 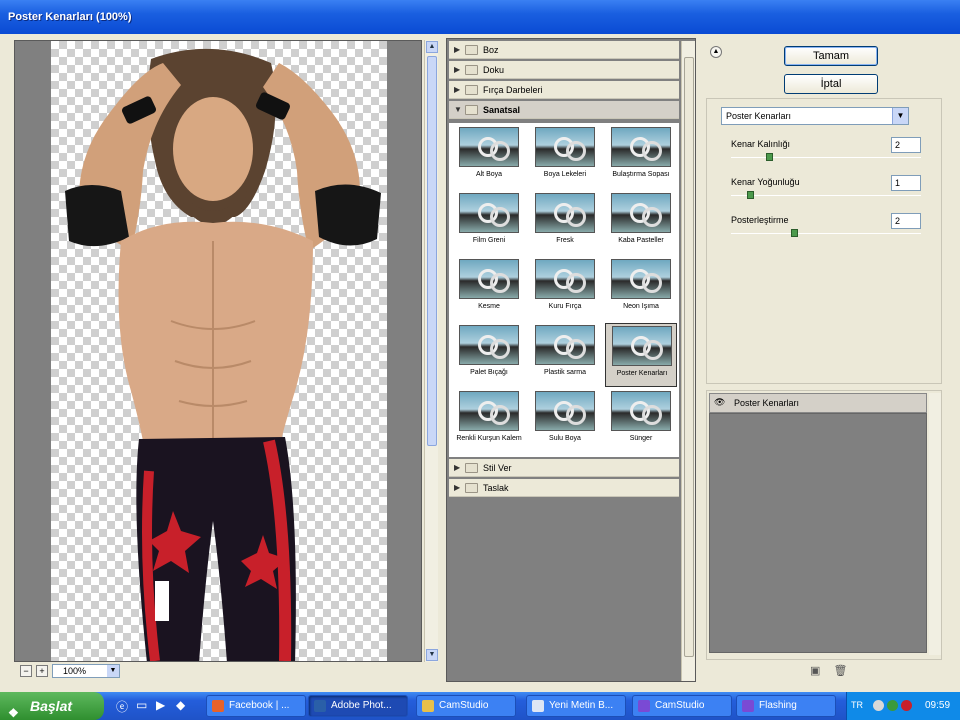 What do you see at coordinates (831, 56) in the screenshot?
I see `ok-button: Tamam` at bounding box center [831, 56].